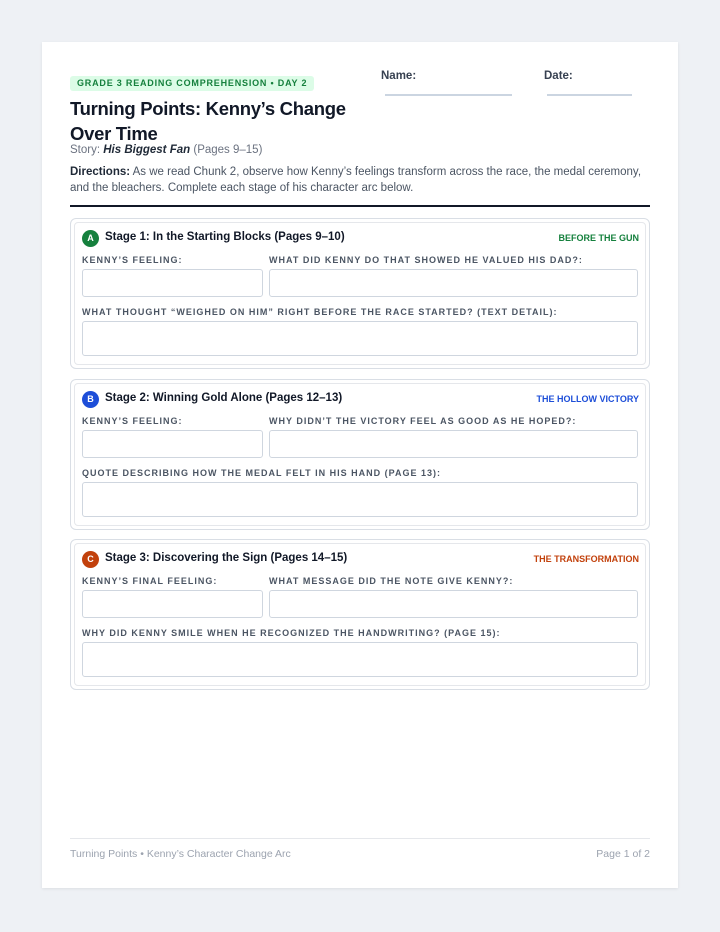  I want to click on story-title: His Biggest Fan, so click(147, 150).